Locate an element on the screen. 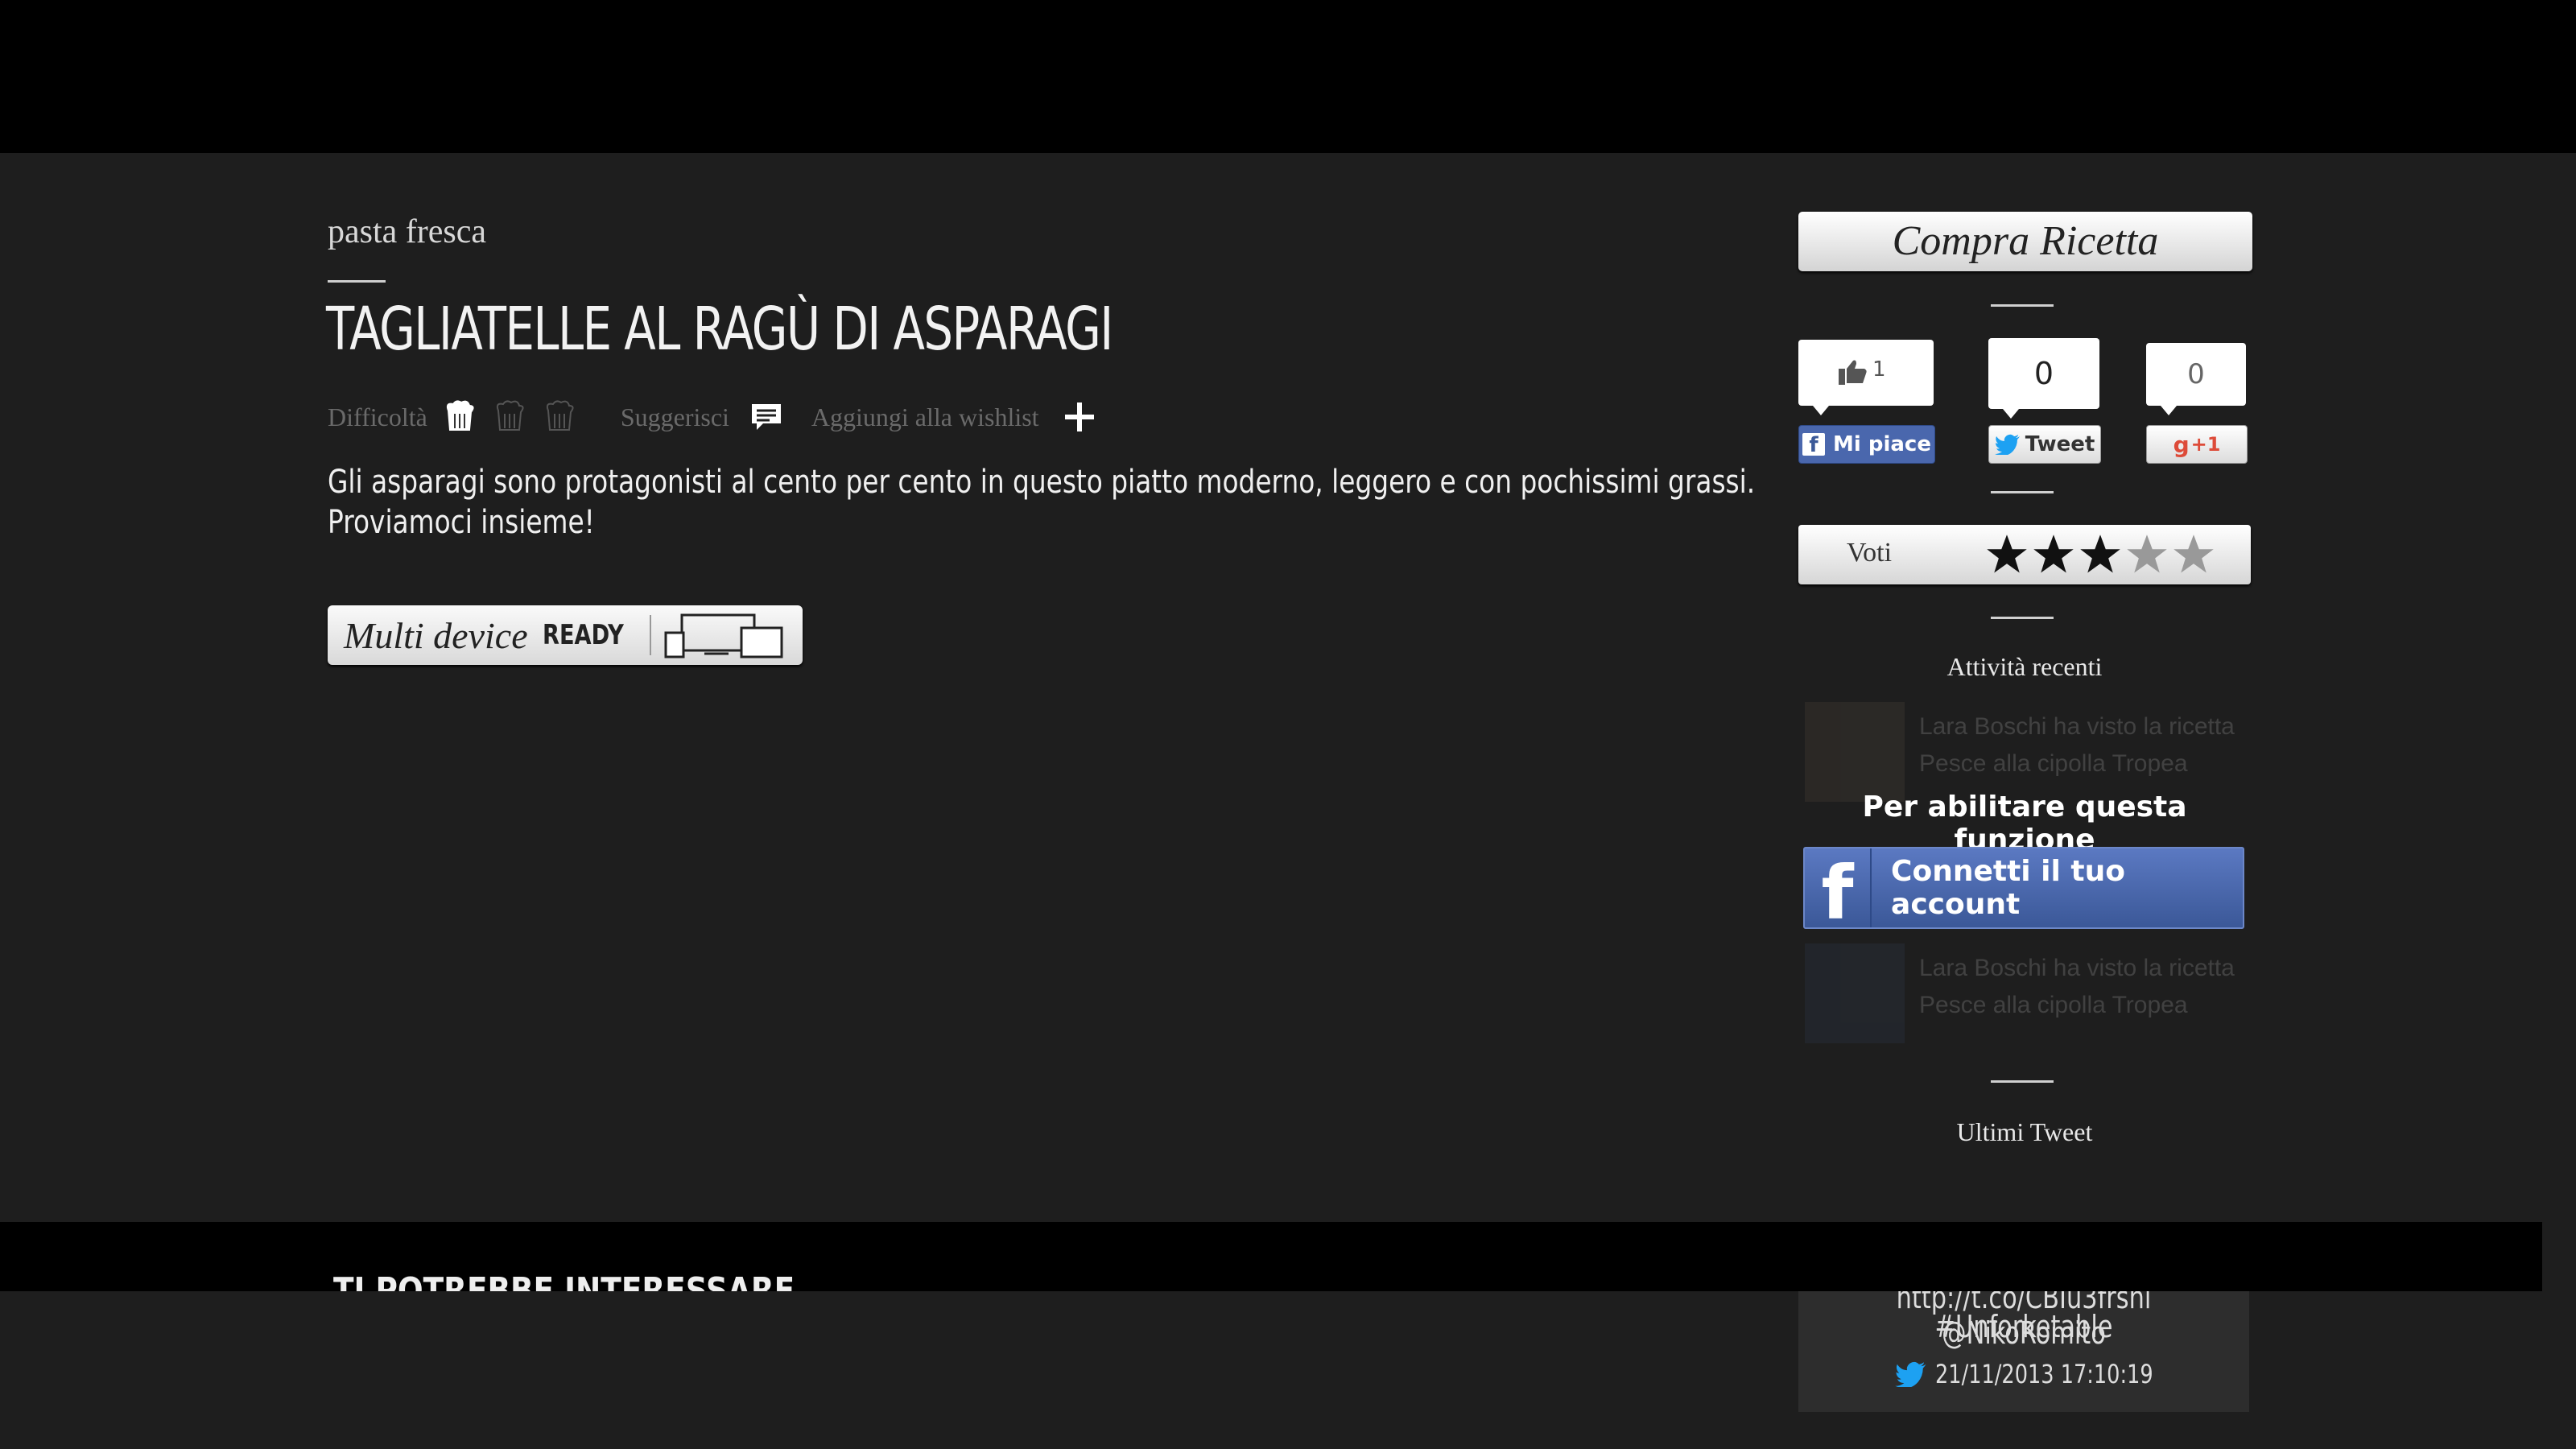  difficulty-label: Difficoltà is located at coordinates (377, 416).